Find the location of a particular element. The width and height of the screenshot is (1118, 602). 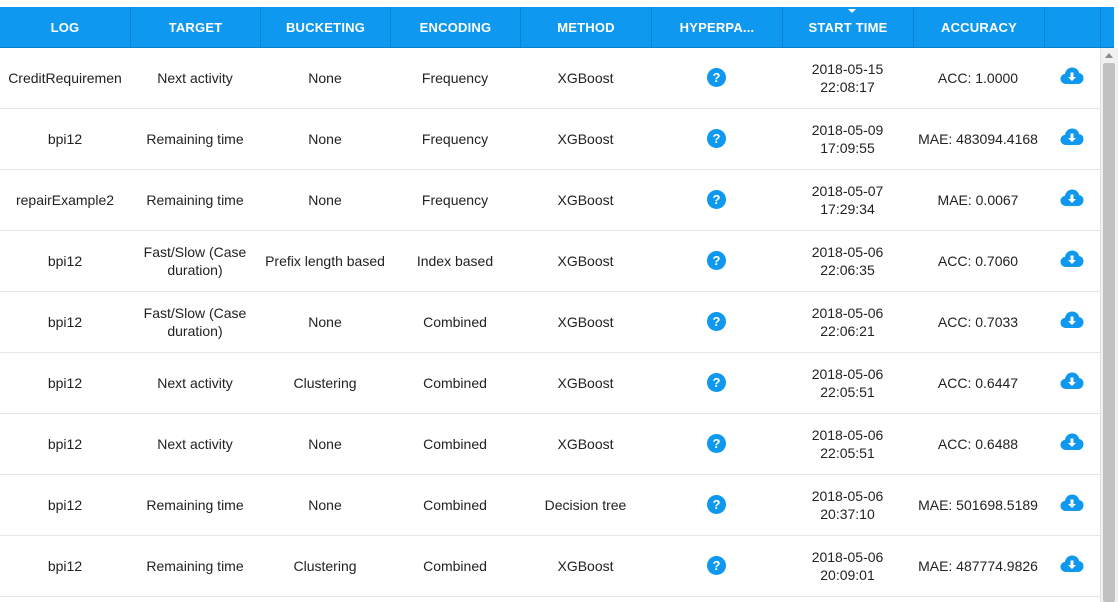

cell-start-time: 2018-05-07 17:29:34 is located at coordinates (847, 200).